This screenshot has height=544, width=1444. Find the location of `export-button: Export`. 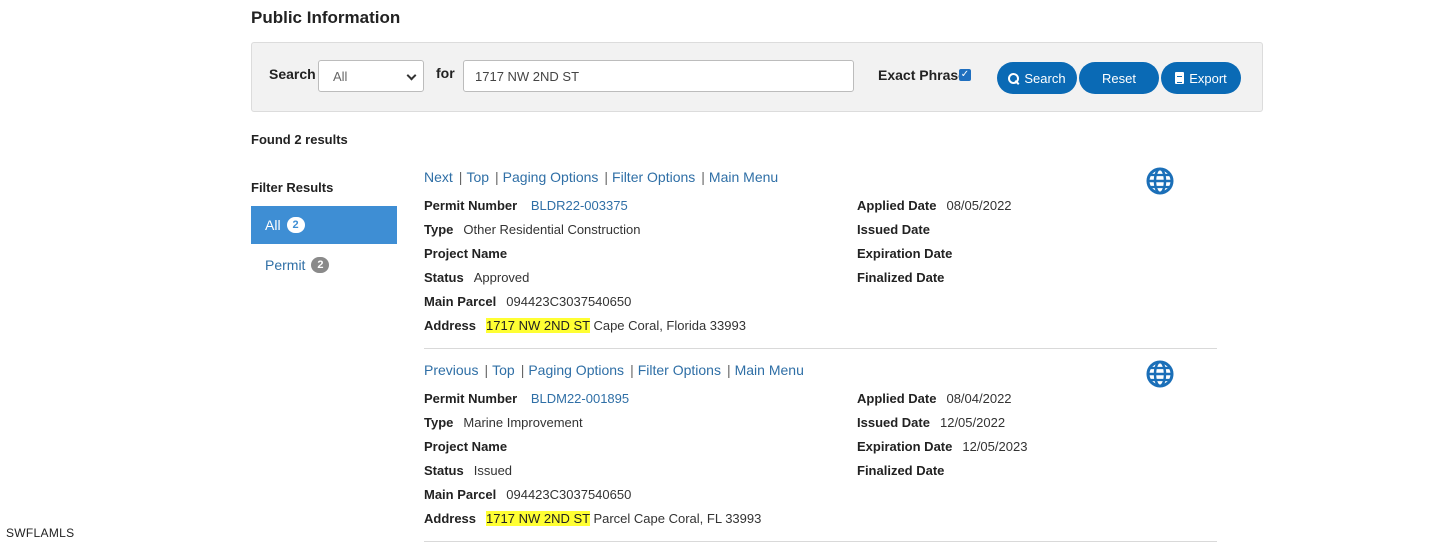

export-button: Export is located at coordinates (1201, 78).